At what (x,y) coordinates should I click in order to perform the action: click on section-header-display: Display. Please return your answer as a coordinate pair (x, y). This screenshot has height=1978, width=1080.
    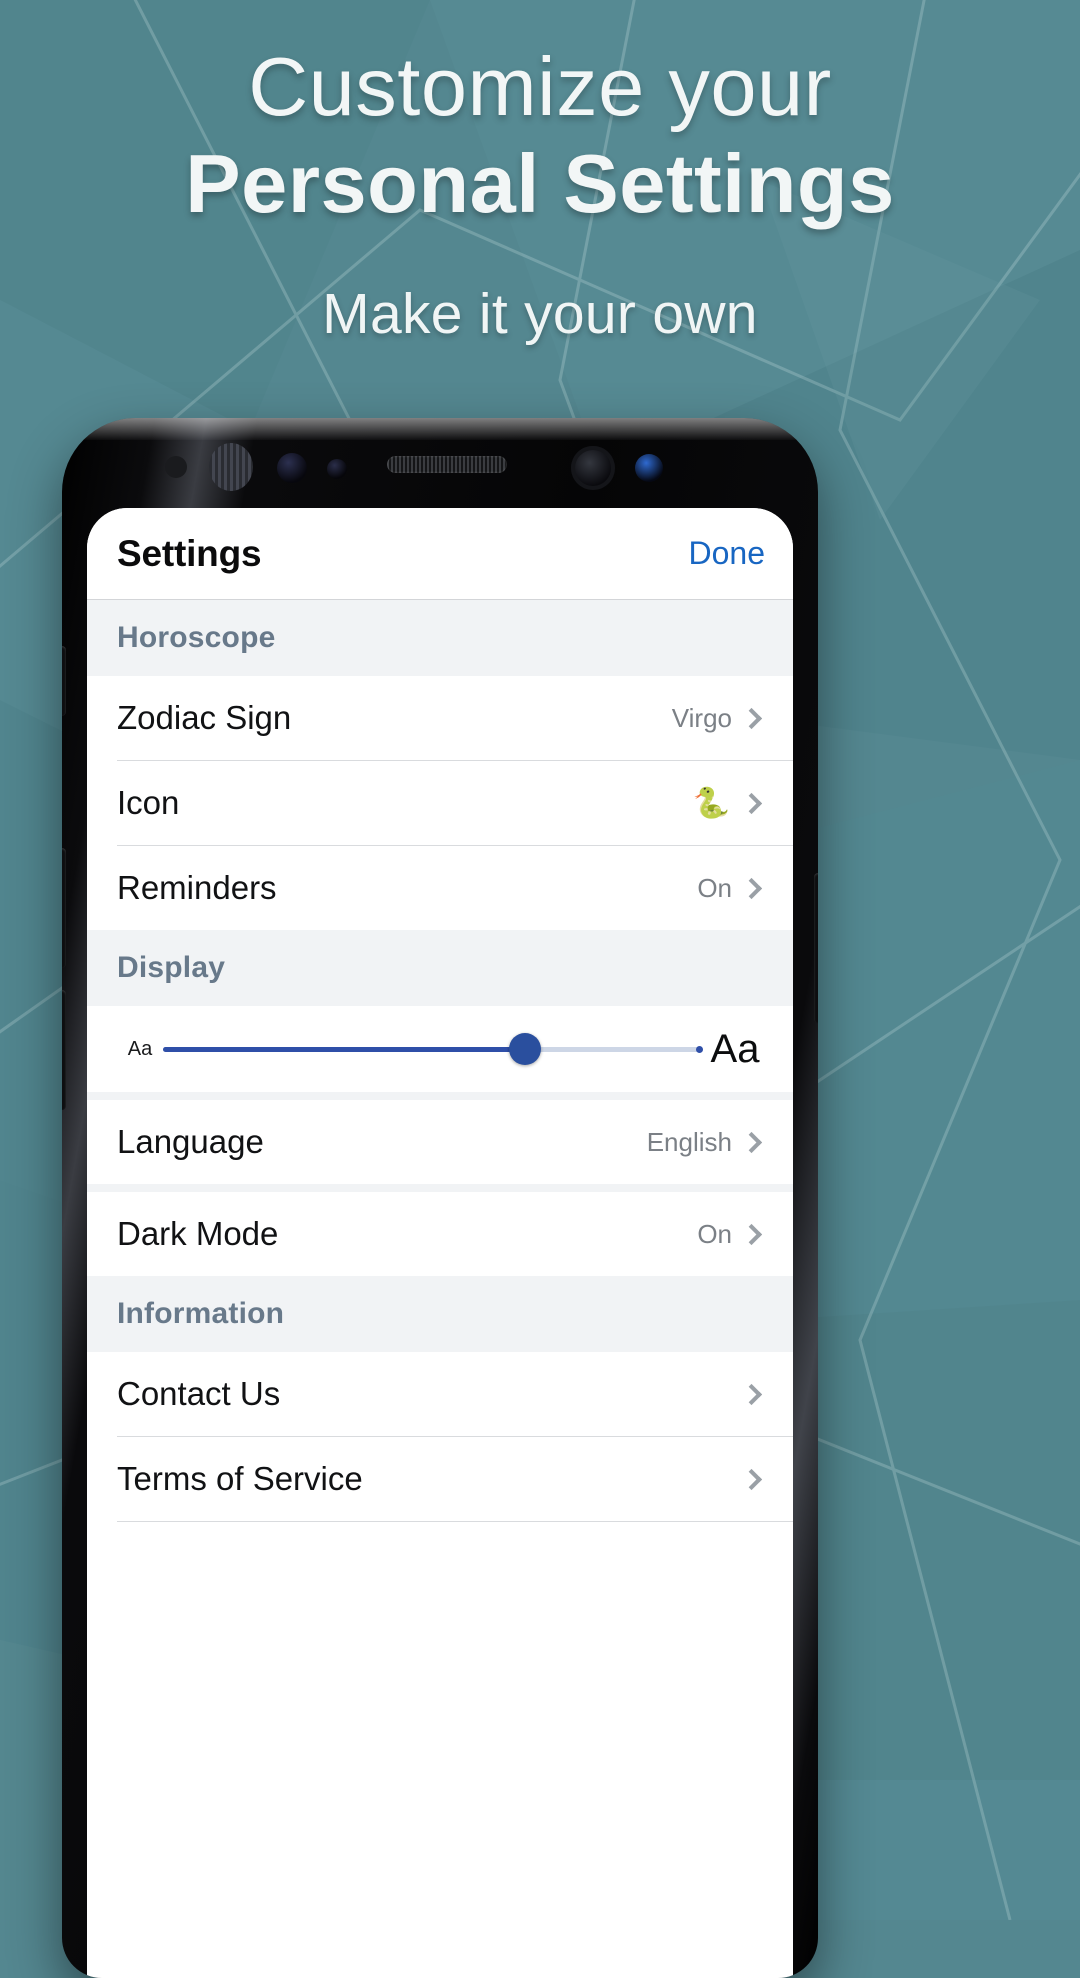
    Looking at the image, I should click on (440, 968).